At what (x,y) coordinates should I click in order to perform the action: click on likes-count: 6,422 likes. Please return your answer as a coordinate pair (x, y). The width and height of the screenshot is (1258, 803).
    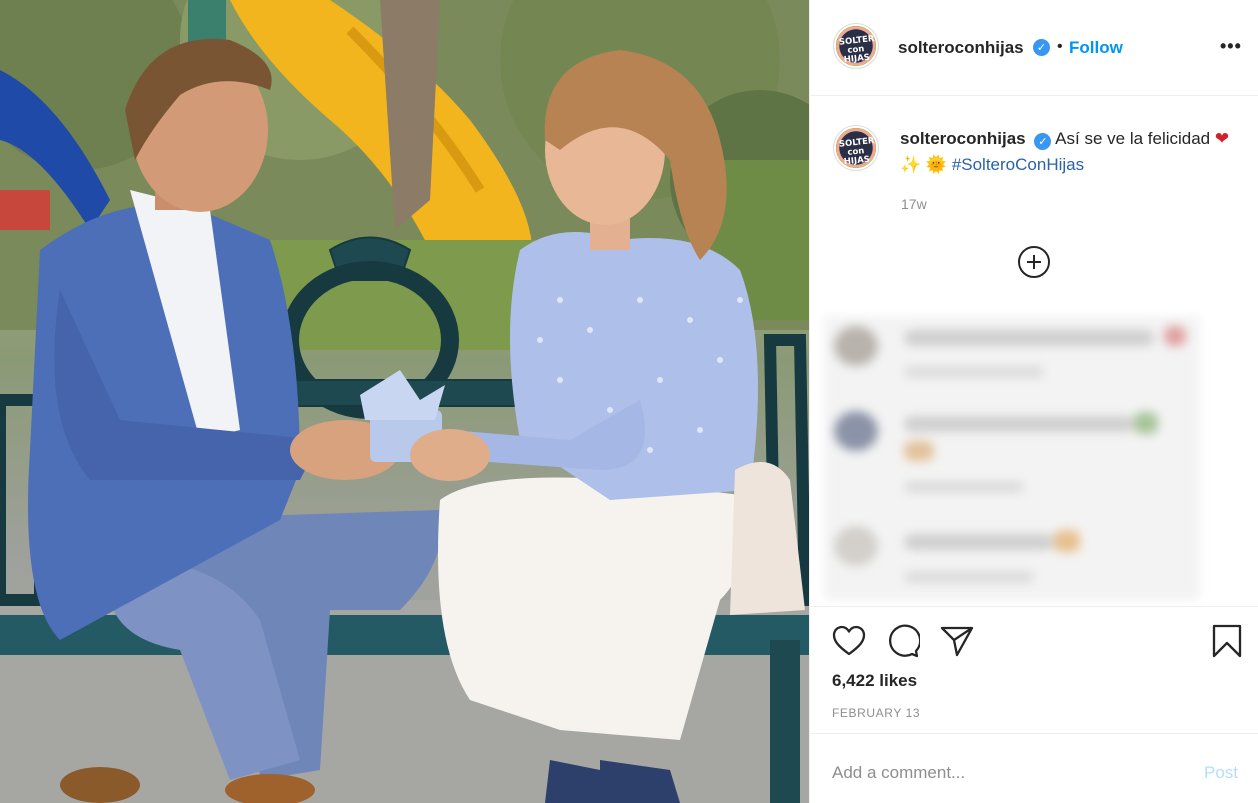
    Looking at the image, I should click on (874, 681).